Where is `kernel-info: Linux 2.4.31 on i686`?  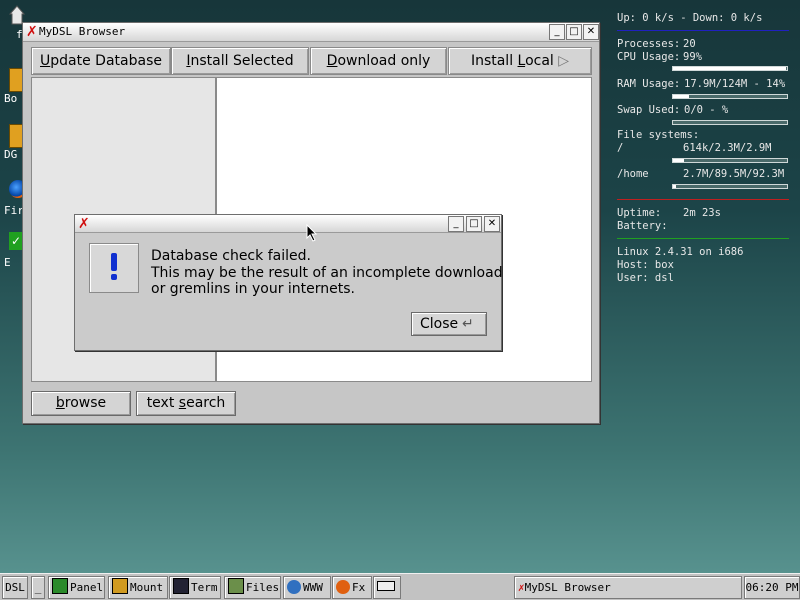
kernel-info: Linux 2.4.31 on i686 is located at coordinates (680, 252).